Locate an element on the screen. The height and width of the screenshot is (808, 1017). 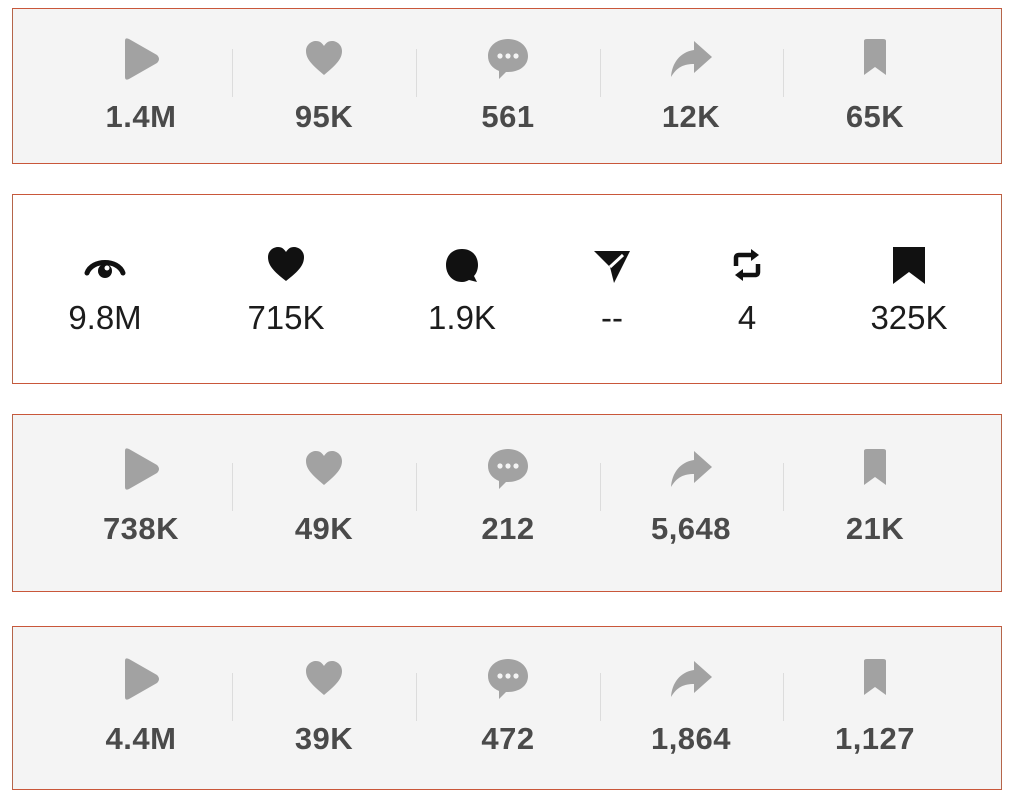
shares-count: 12K is located at coordinates (691, 116).